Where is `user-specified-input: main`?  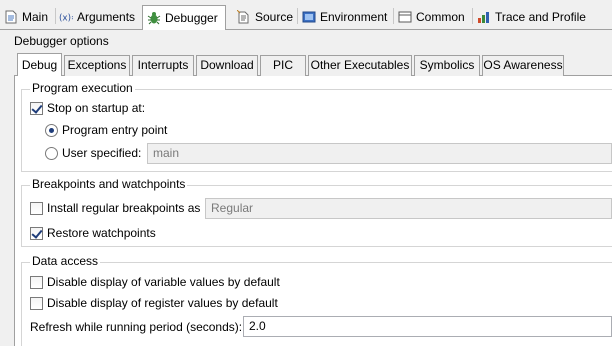
user-specified-input: main is located at coordinates (379, 153).